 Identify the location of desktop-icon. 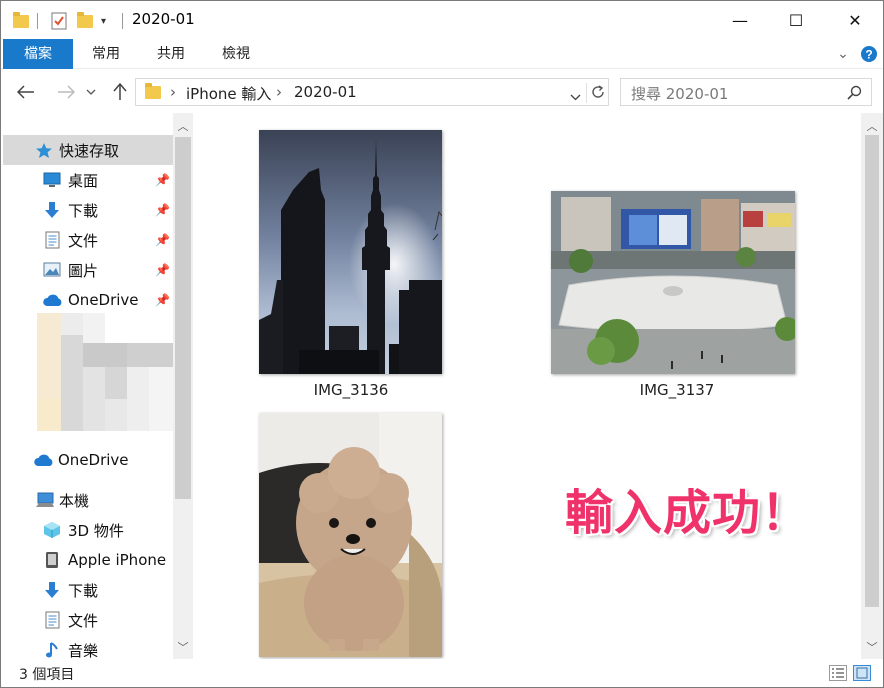
(52, 180).